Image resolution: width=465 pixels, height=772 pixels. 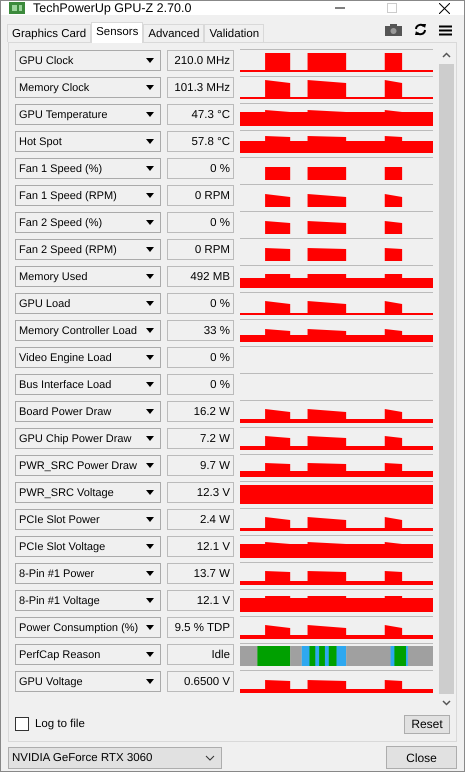 What do you see at coordinates (88, 627) in the screenshot?
I see `sensor-dropdown: Power Consumption (%)` at bounding box center [88, 627].